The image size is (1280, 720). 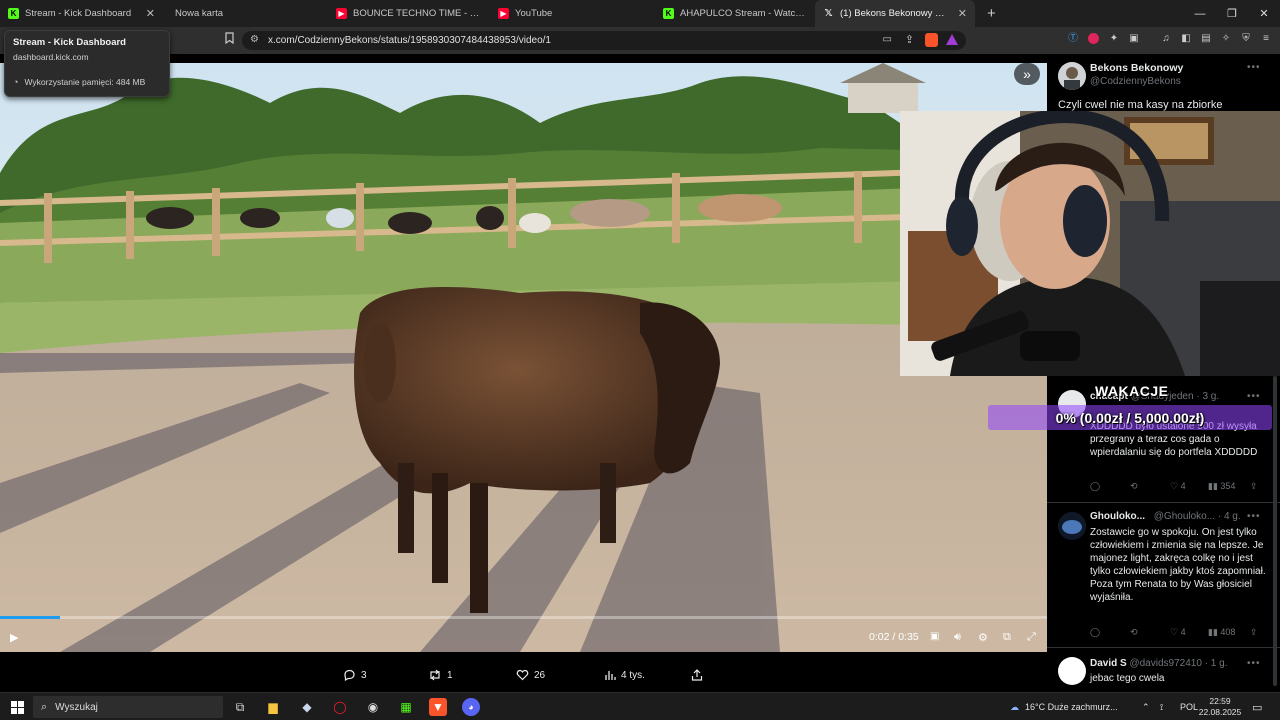 I want to click on site-settings-icon: ⚙, so click(x=254, y=39).